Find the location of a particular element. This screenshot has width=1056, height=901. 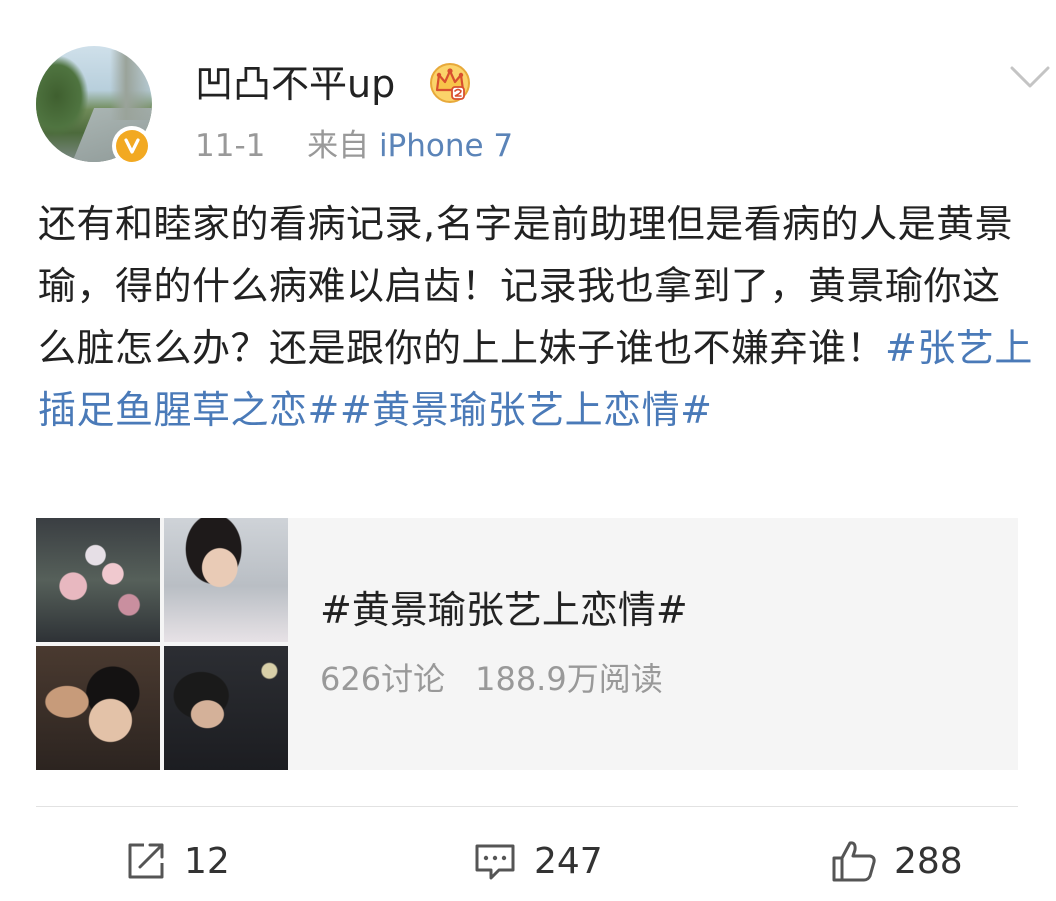

hashtag-link: #黄景瑜张艺上恋情# is located at coordinates (526, 410).